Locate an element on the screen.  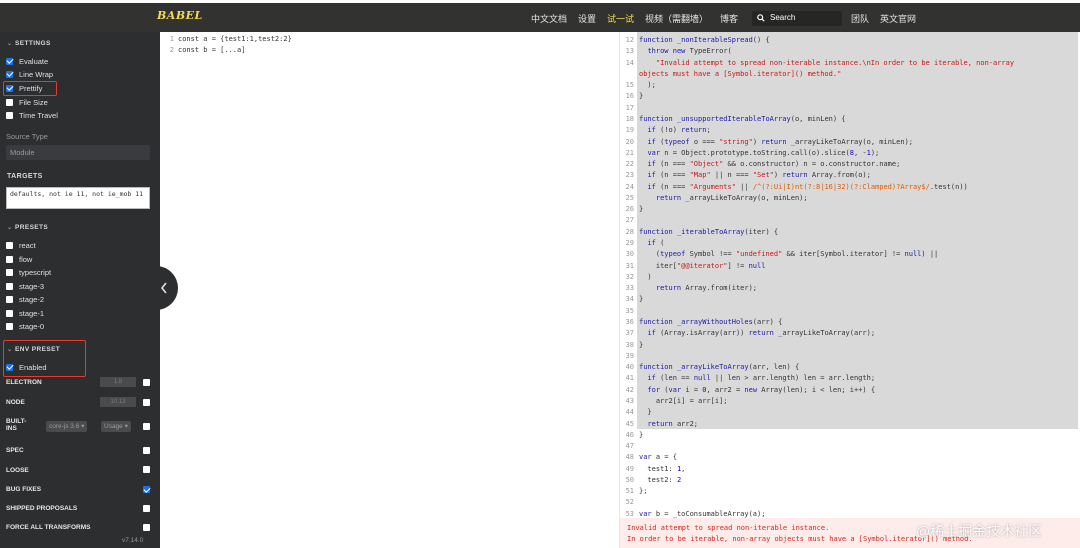
chevron-left-icon is located at coordinates (163, 288).